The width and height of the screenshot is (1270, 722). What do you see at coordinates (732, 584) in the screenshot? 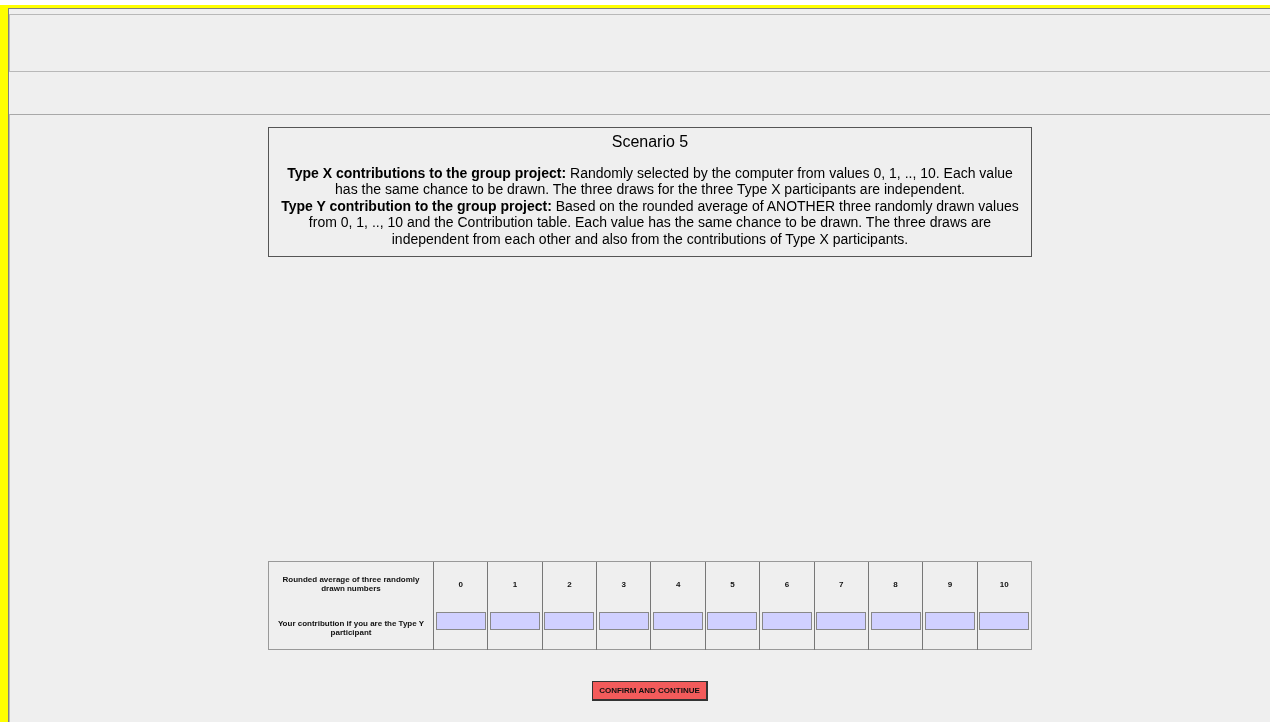
I see `table-cell: 5` at bounding box center [732, 584].